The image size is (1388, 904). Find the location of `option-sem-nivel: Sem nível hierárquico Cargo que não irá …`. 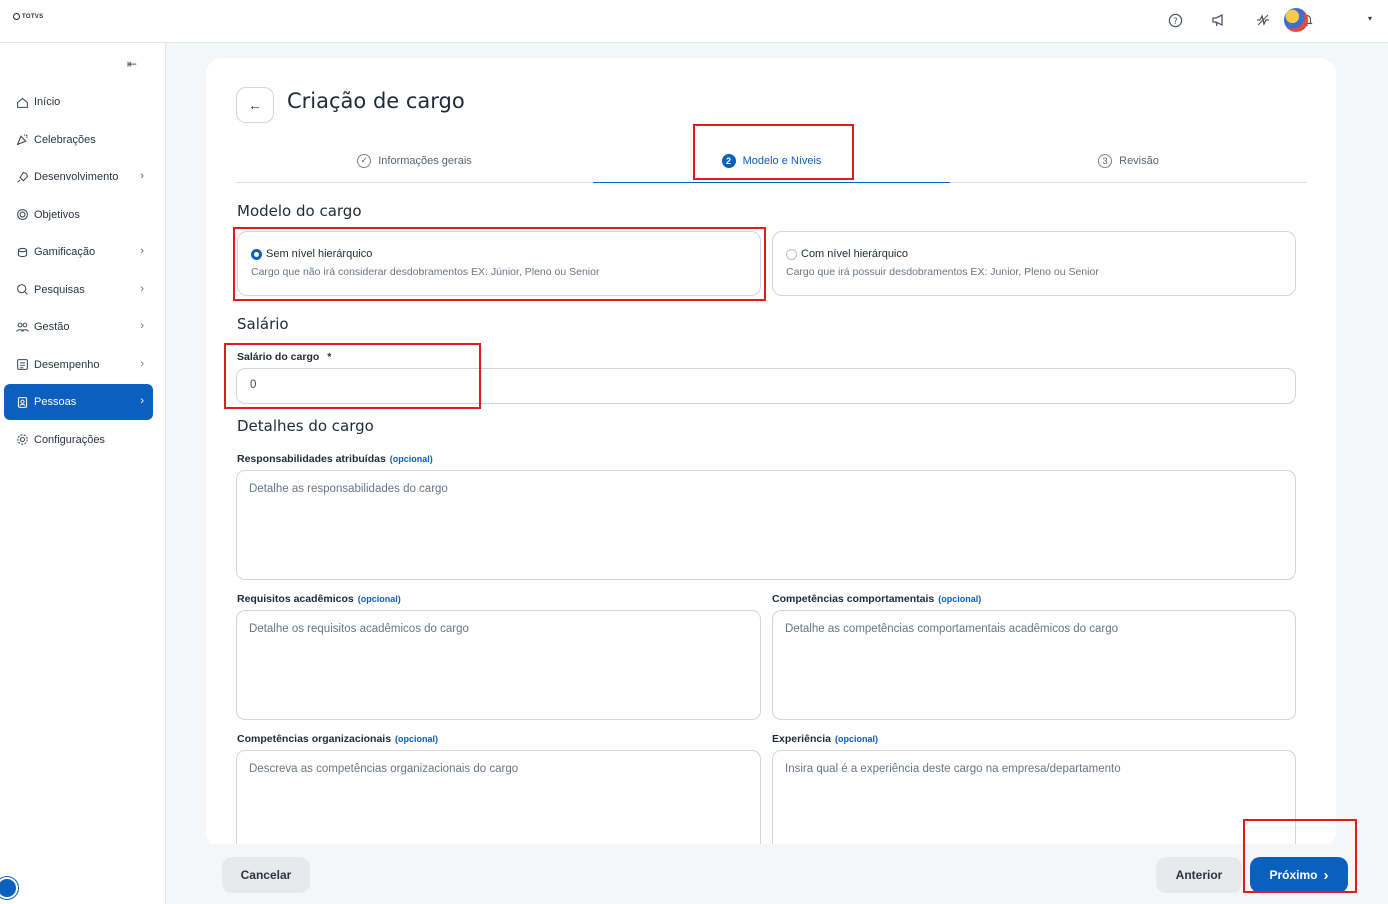

option-sem-nivel: Sem nível hierárquico Cargo que não irá … is located at coordinates (499, 263).